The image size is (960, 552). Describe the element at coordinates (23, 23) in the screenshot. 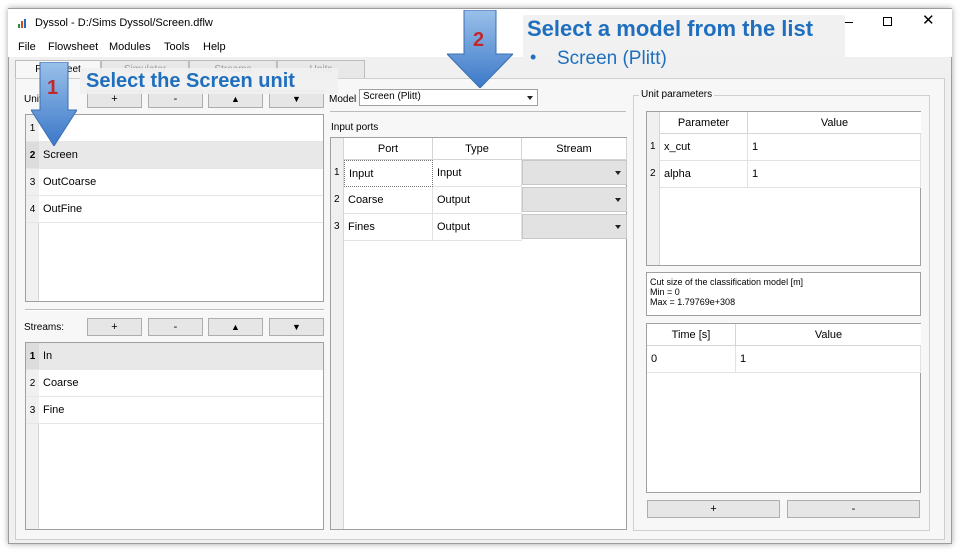

I see `app-icon` at that location.